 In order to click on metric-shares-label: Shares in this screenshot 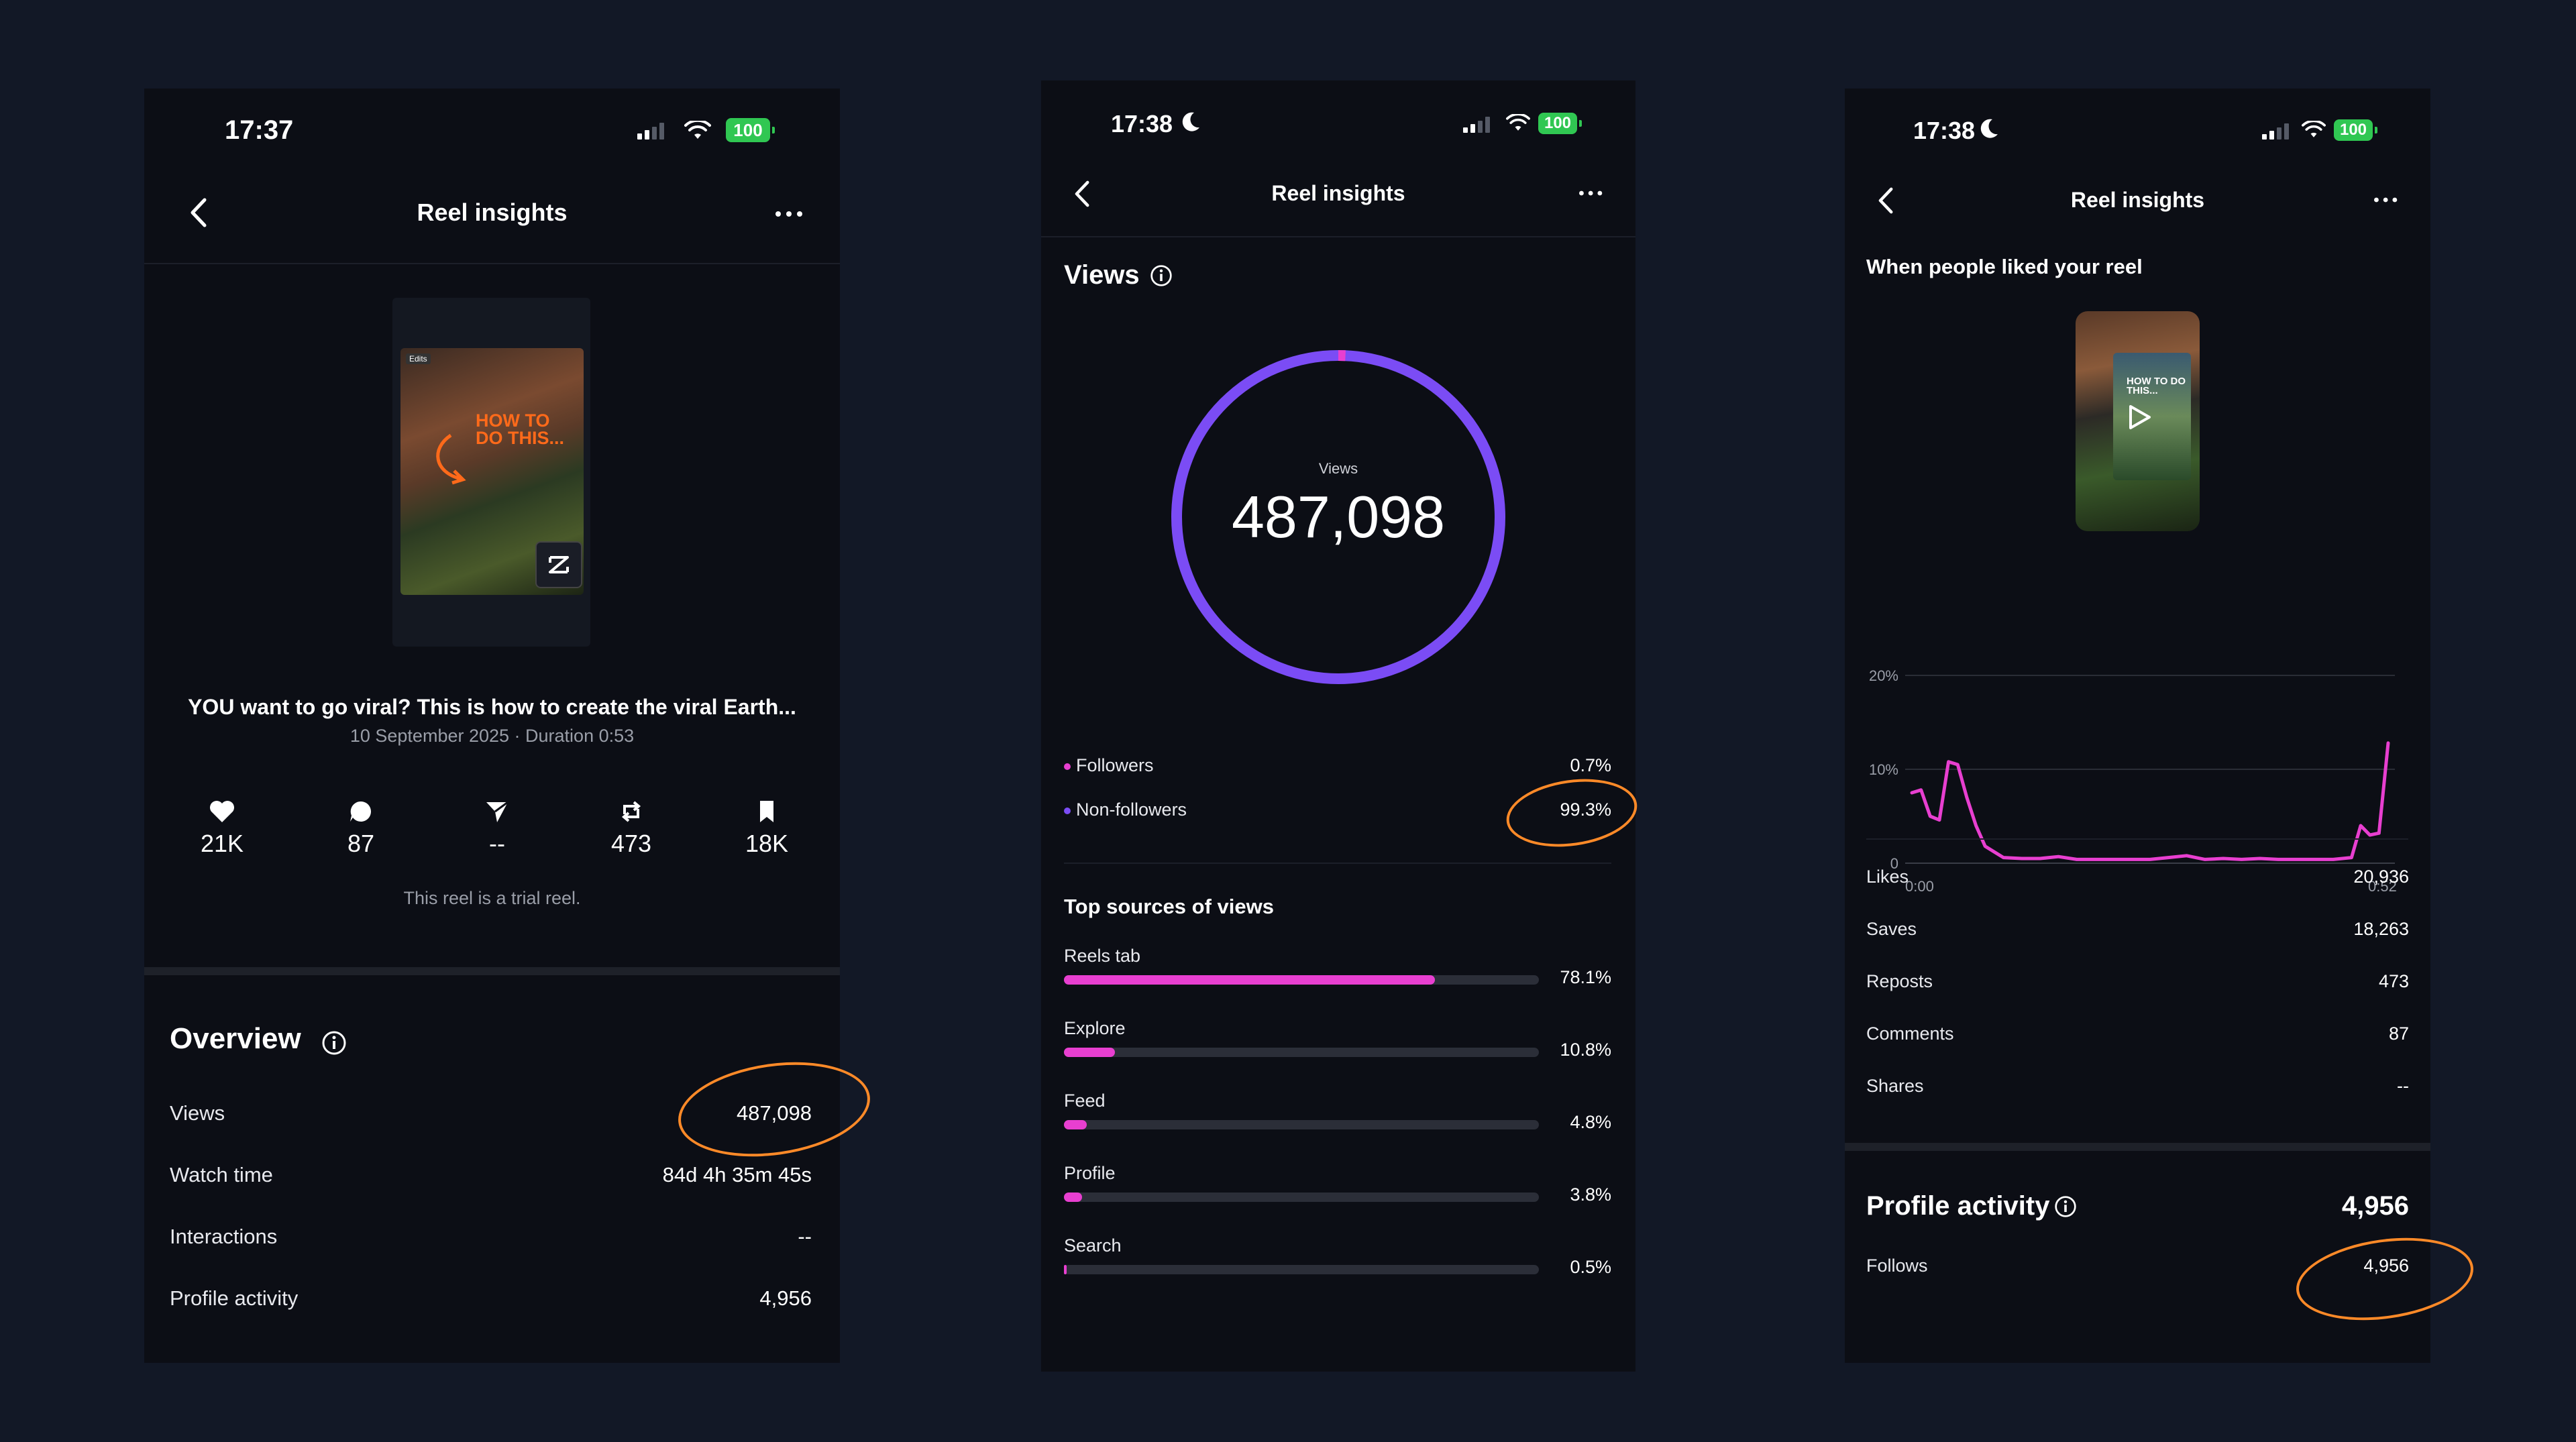, I will do `click(1895, 1086)`.